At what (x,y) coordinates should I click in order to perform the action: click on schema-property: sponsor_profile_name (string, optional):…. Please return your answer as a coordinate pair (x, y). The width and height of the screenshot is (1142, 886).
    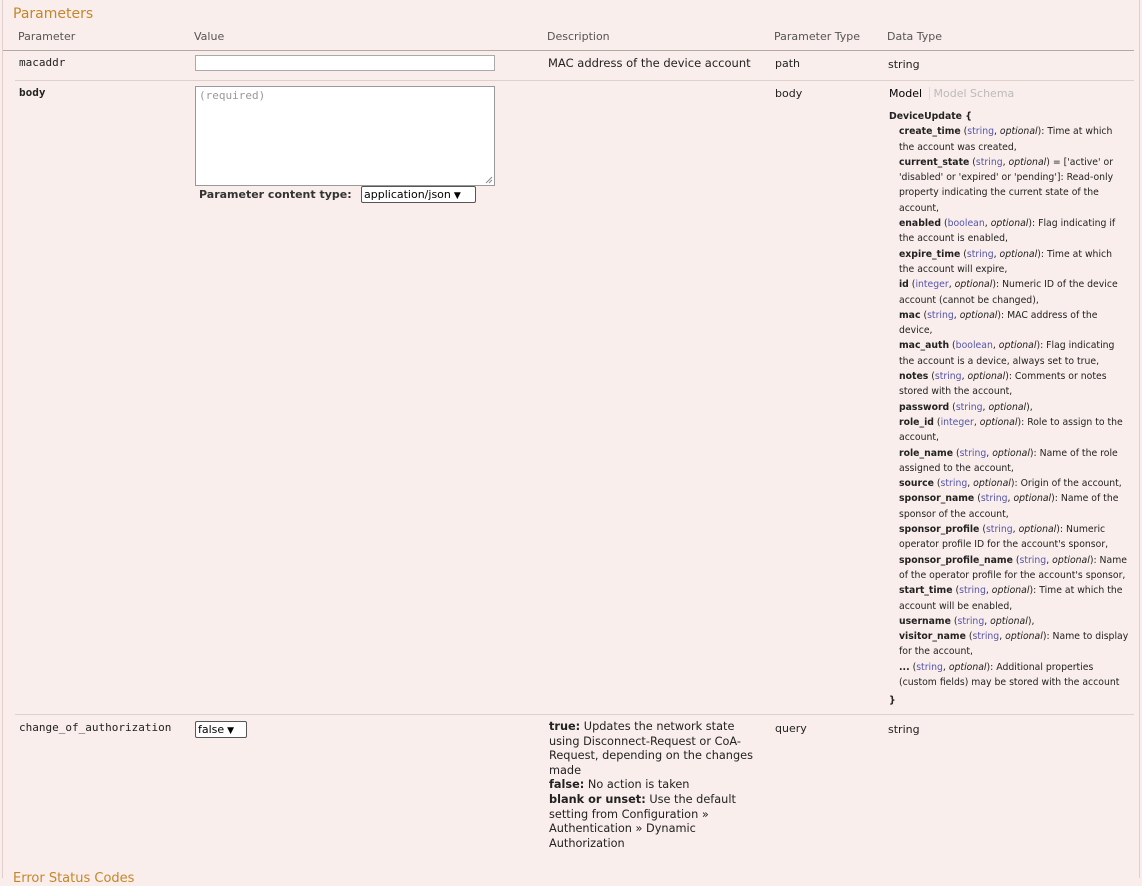
    Looking at the image, I should click on (1013, 567).